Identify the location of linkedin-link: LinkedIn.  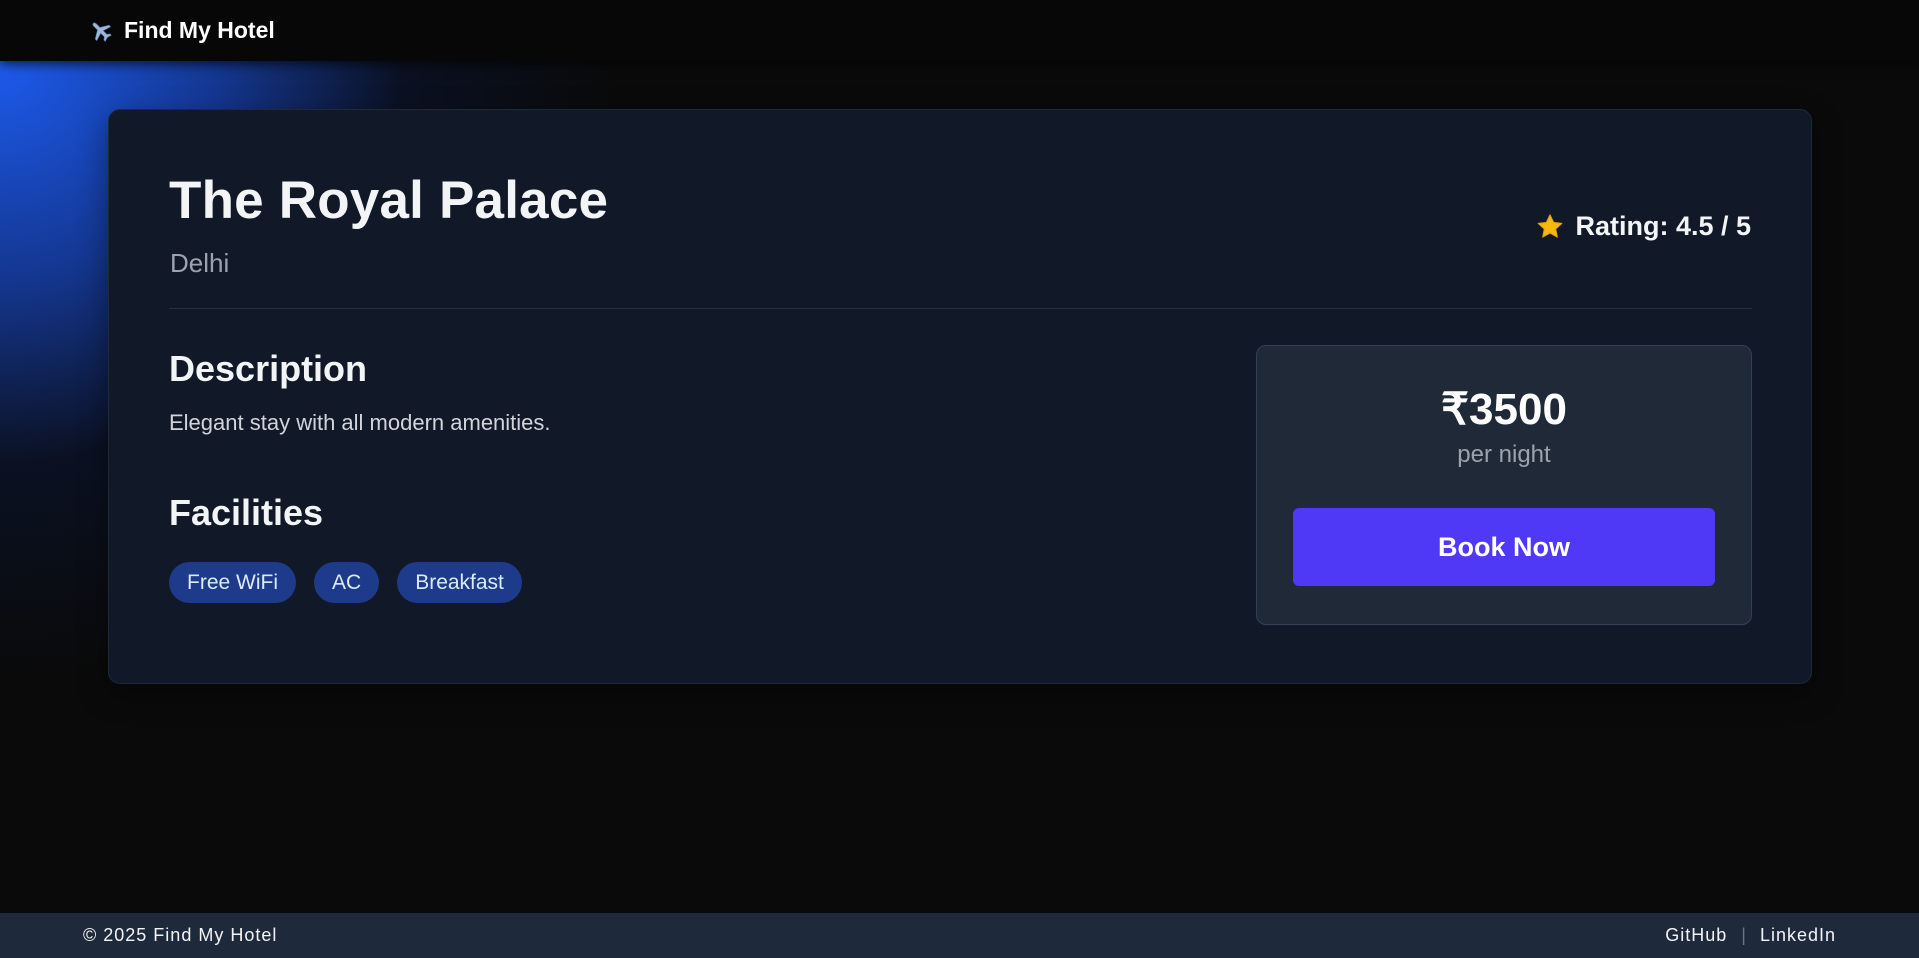
(1798, 935).